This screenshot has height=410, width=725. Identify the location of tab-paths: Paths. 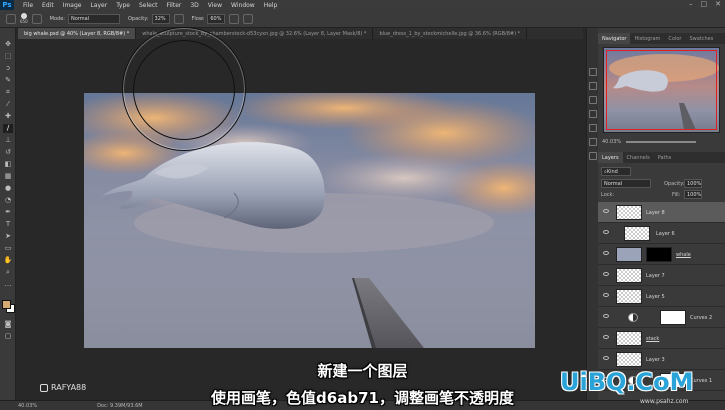
(665, 157).